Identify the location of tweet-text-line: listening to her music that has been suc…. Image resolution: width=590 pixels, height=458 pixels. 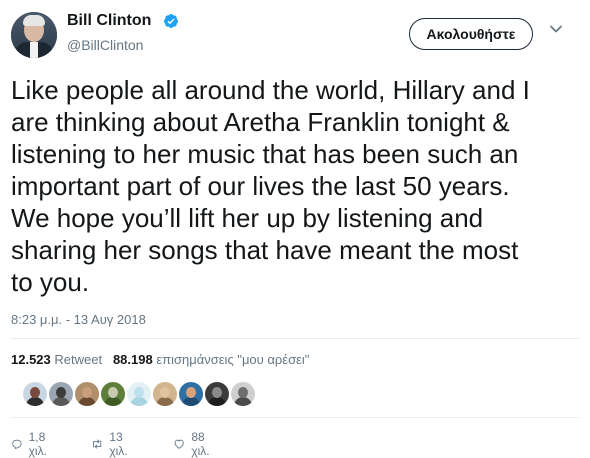
(265, 154).